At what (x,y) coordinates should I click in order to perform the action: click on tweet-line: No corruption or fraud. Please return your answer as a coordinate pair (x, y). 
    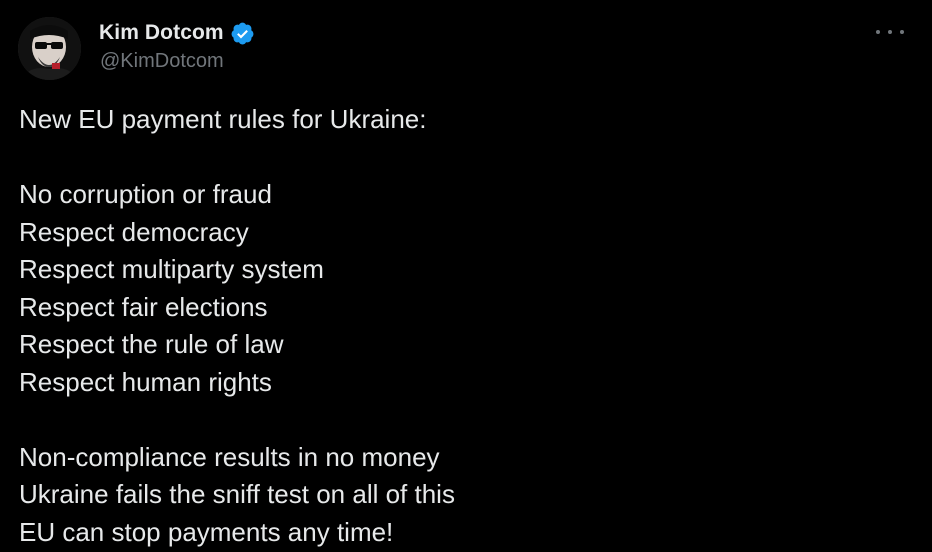
    Looking at the image, I should click on (145, 194).